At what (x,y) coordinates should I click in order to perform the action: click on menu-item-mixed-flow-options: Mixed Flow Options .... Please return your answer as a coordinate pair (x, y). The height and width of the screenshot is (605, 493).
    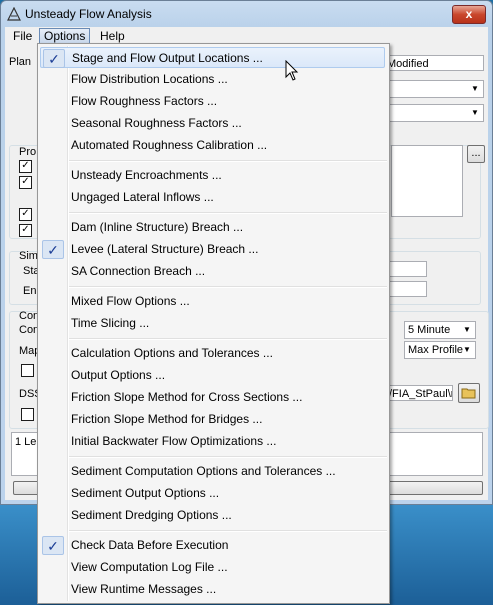
    Looking at the image, I should click on (212, 301).